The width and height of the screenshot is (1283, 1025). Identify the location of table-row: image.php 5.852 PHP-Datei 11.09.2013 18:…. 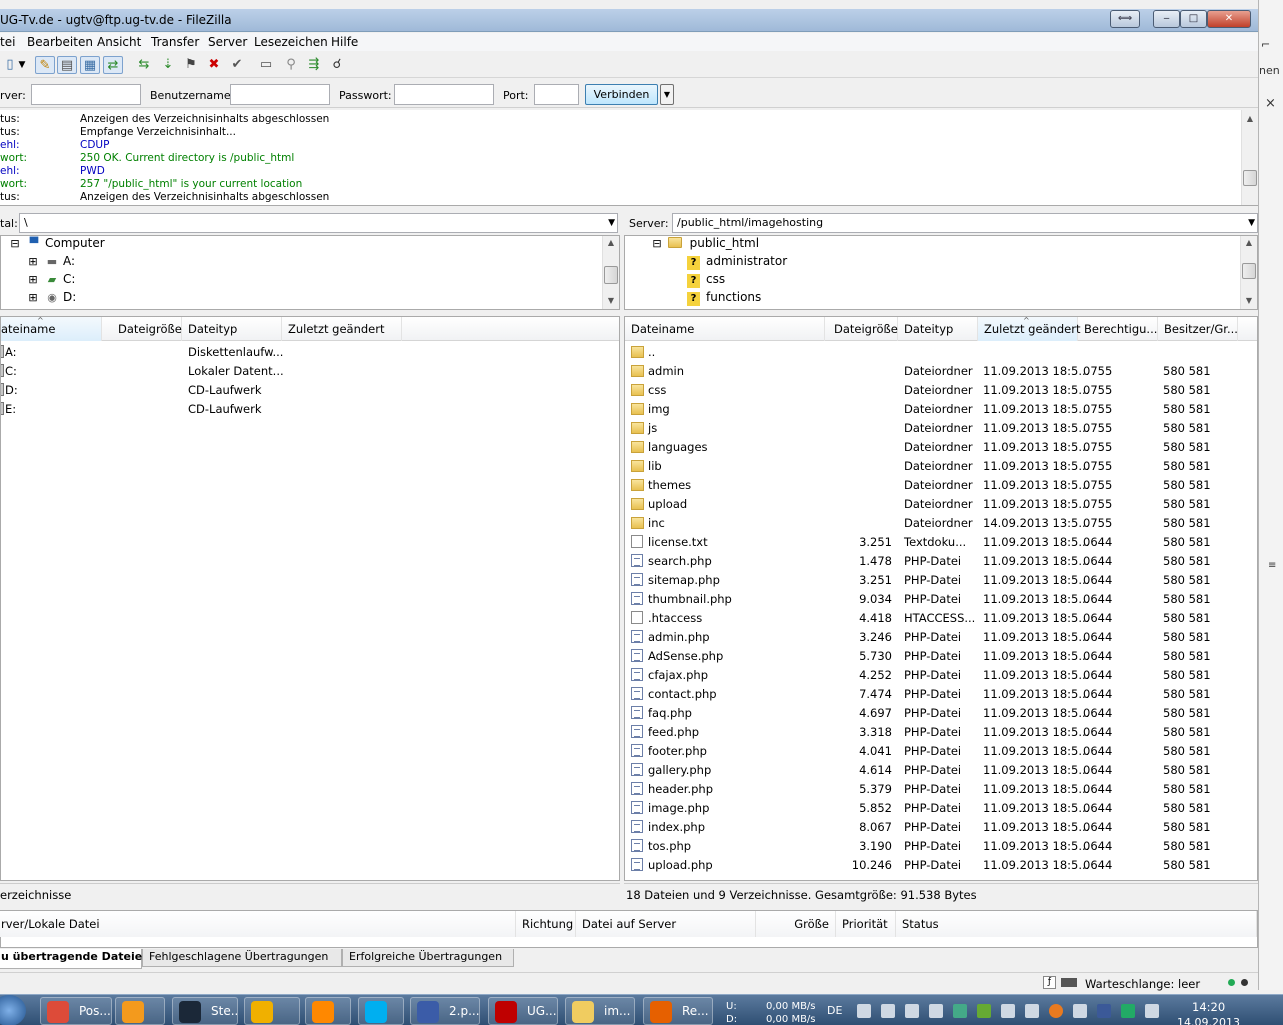
(941, 807).